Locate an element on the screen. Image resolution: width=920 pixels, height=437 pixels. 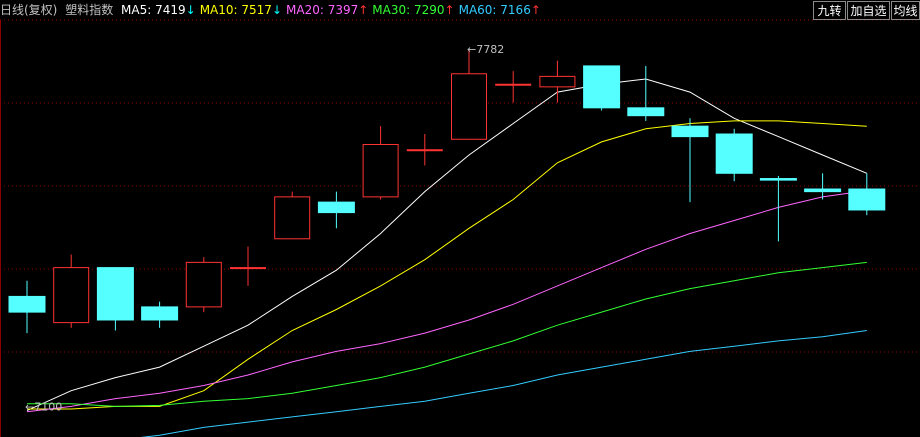
instrument-name: 塑料指数 is located at coordinates (89, 10).